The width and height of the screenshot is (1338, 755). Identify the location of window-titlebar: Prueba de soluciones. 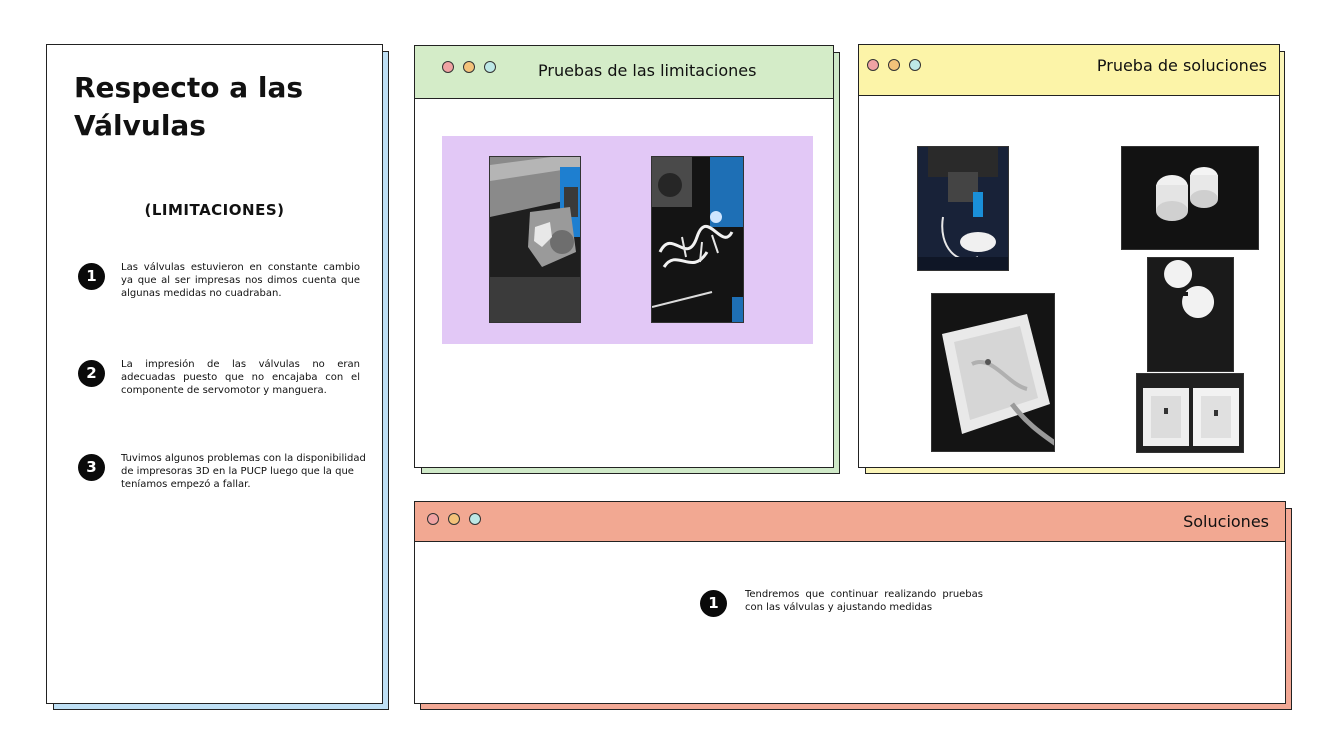
(1069, 70).